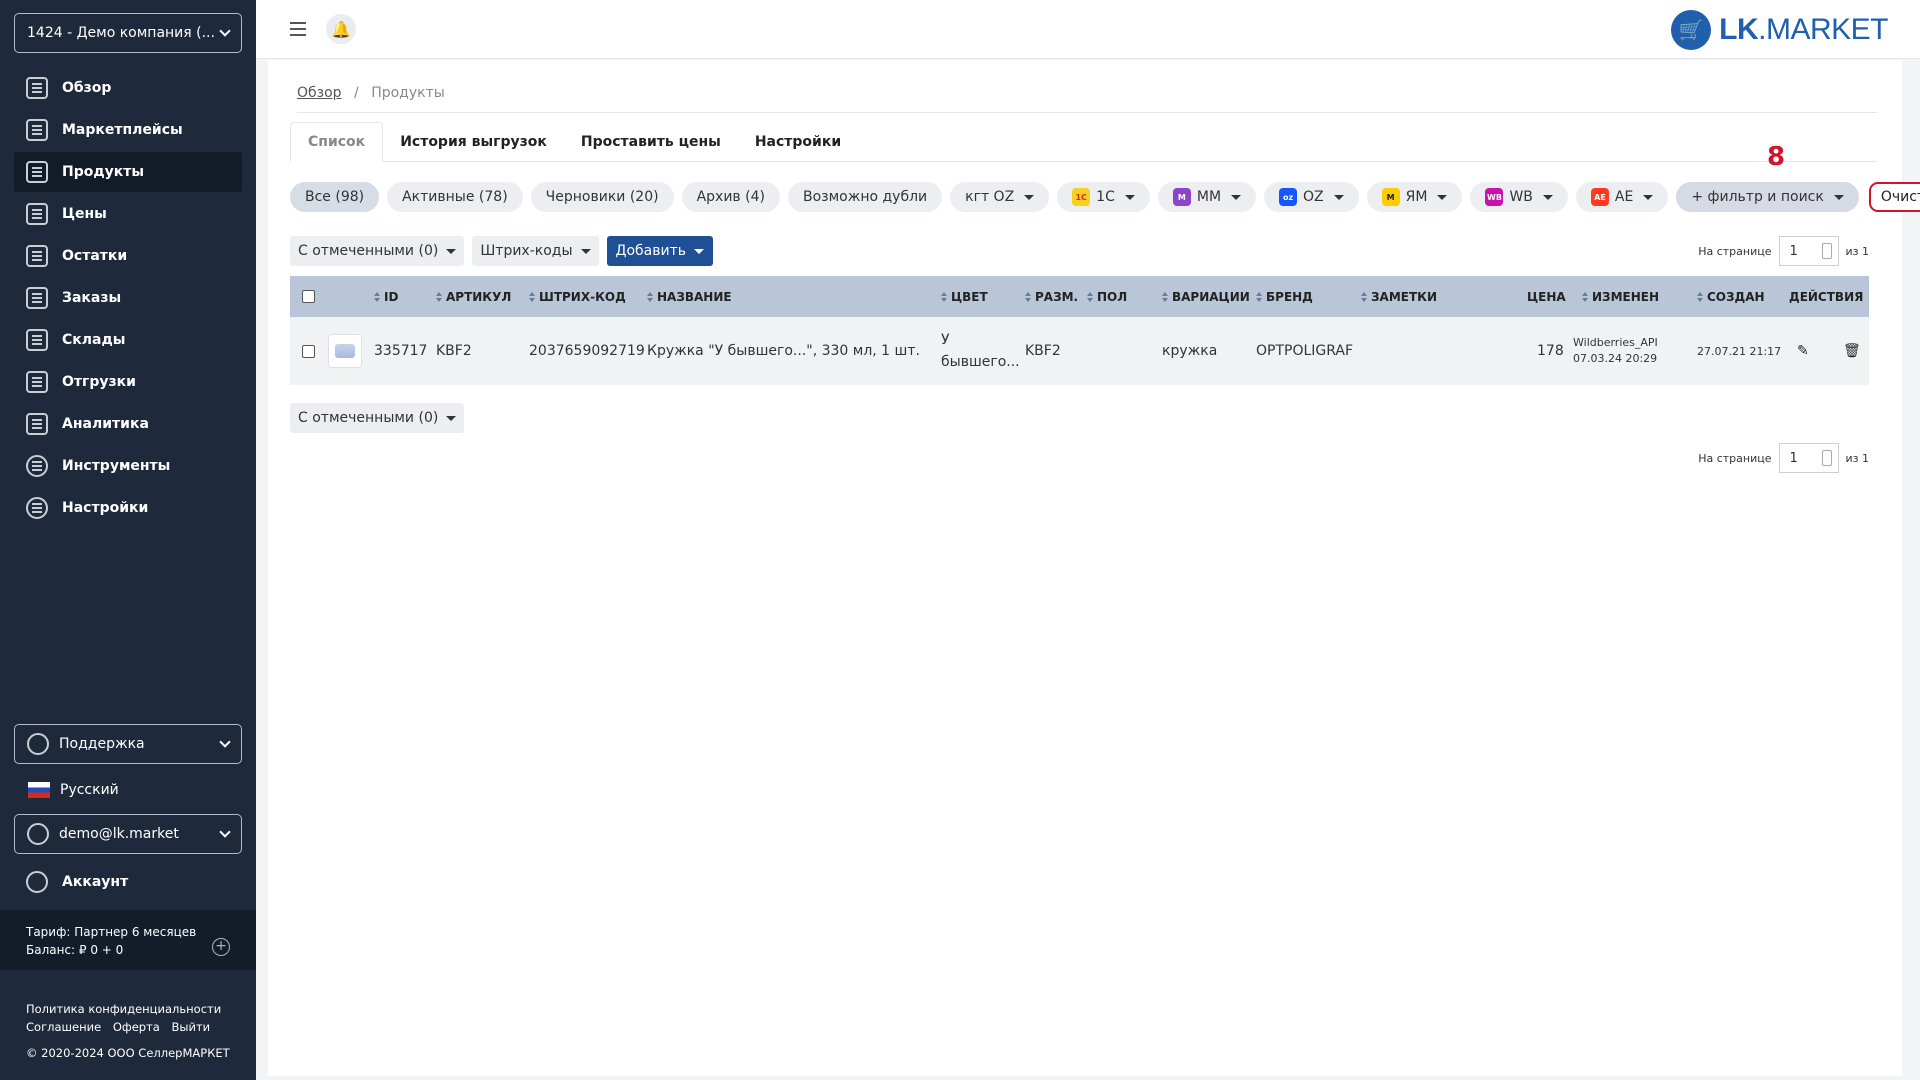  Describe the element at coordinates (128, 214) in the screenshot. I see `sidebar-item-prices: Цены` at that location.